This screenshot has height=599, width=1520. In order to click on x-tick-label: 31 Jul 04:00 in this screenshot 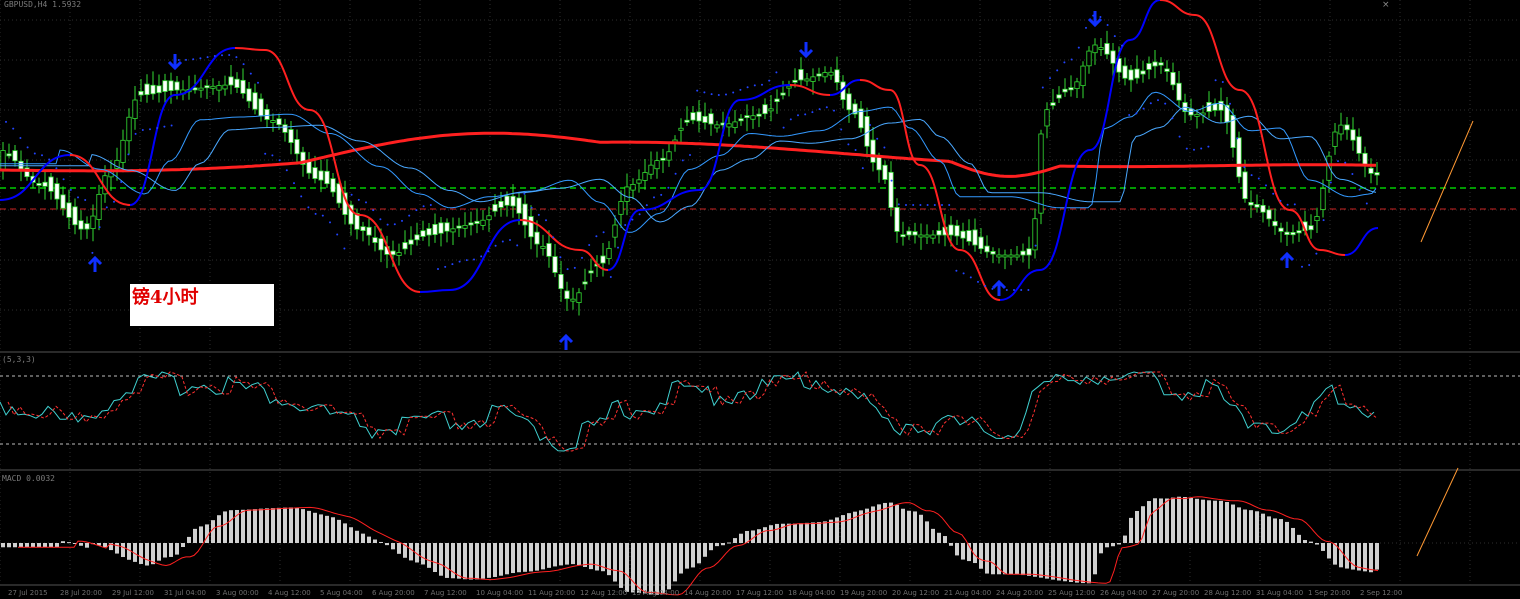, I will do `click(185, 593)`.